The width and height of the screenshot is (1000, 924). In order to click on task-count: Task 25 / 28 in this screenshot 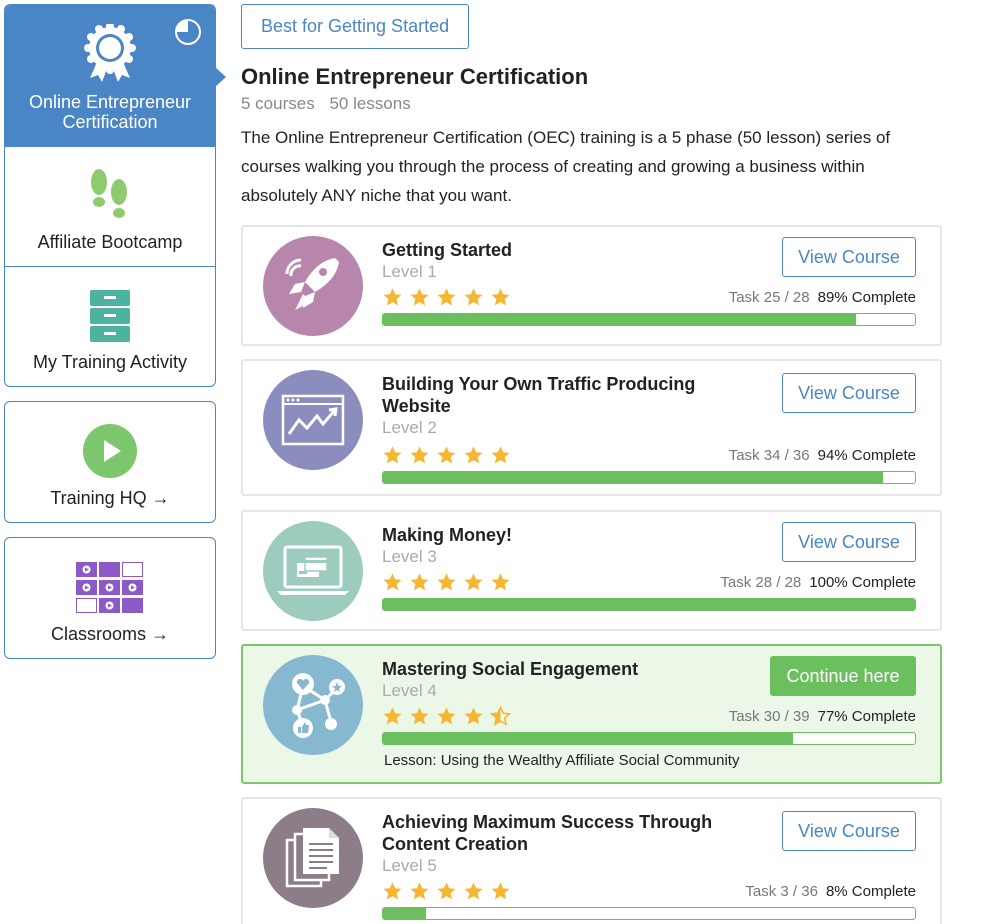, I will do `click(769, 297)`.